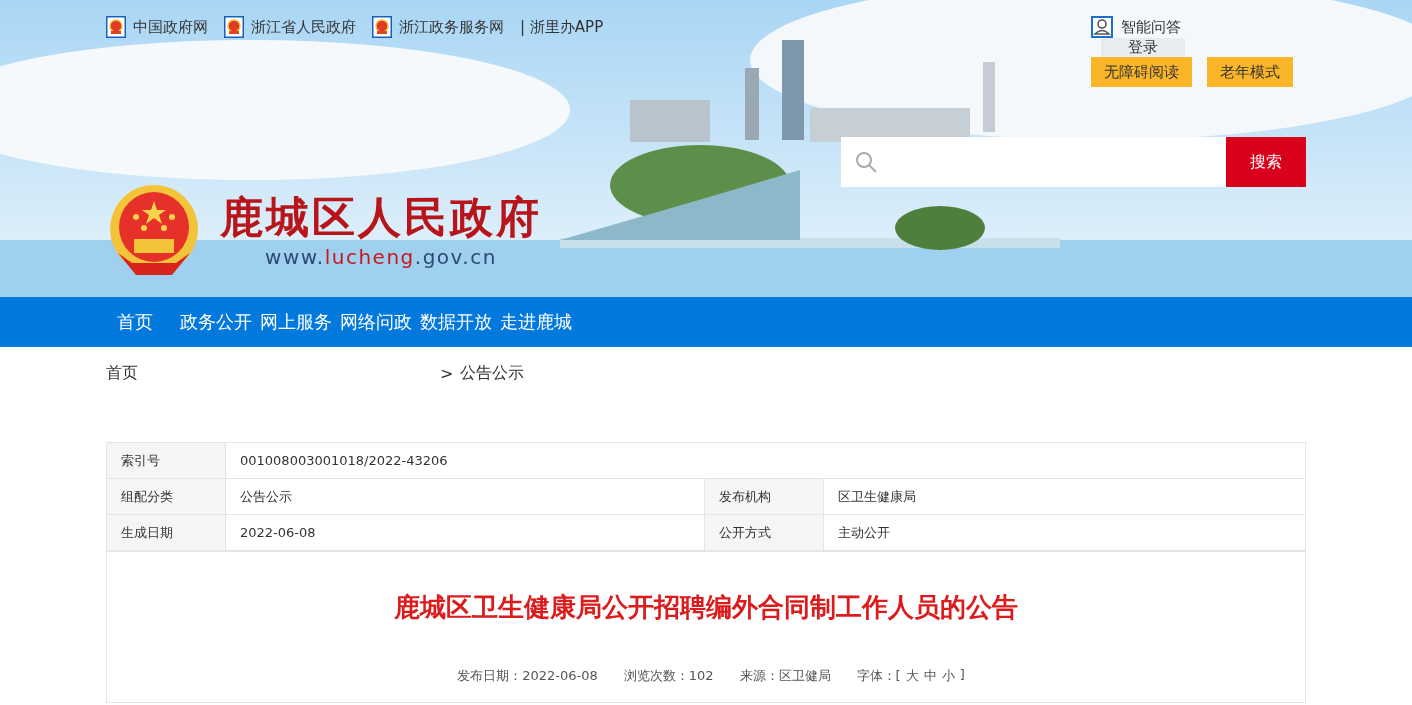 This screenshot has width=1412, height=705. Describe the element at coordinates (166, 497) in the screenshot. I see `table-label: 组配分类` at that location.